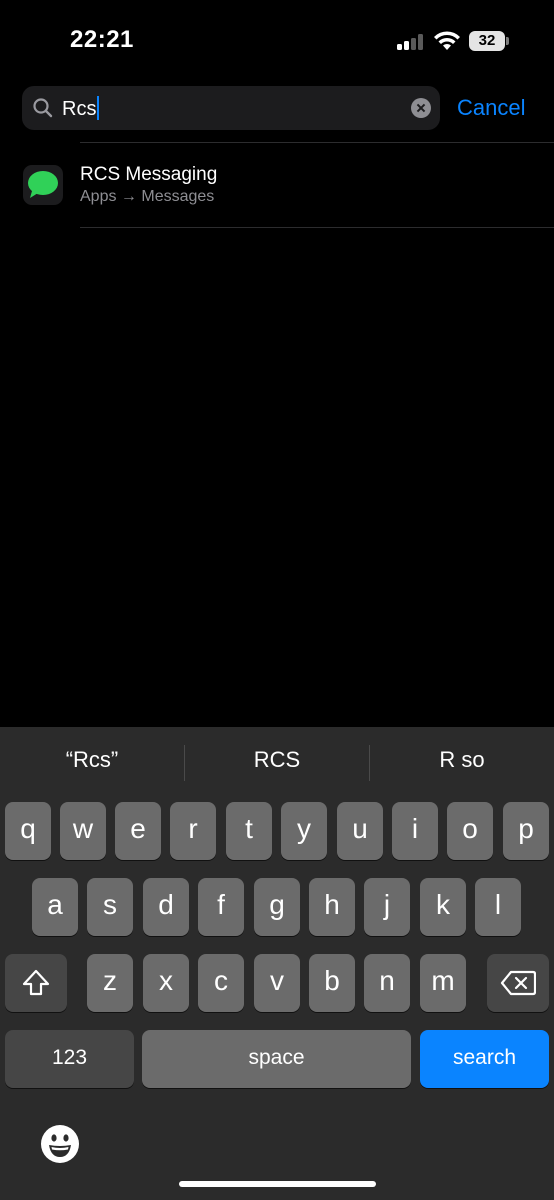  What do you see at coordinates (443, 907) in the screenshot?
I see `key-k: k` at bounding box center [443, 907].